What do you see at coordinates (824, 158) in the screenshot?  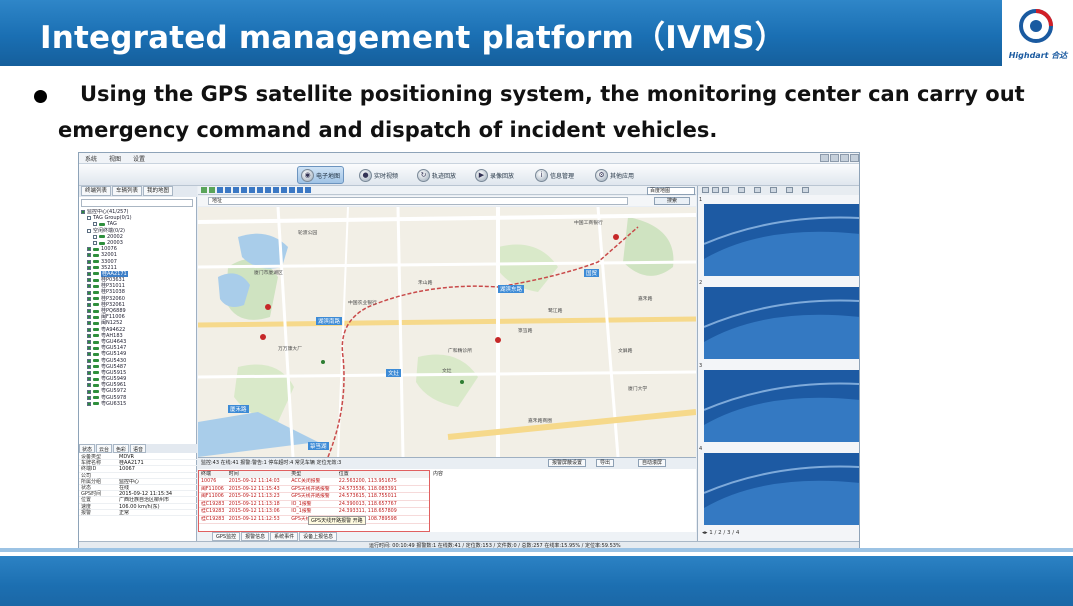 I see `minimize-button` at bounding box center [824, 158].